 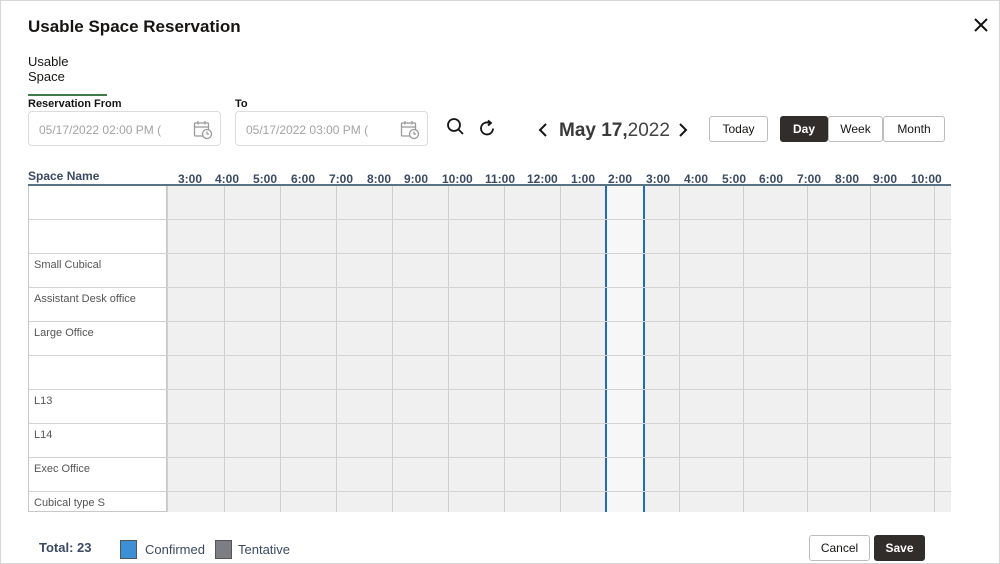 What do you see at coordinates (839, 548) in the screenshot?
I see `cancel-button: Cancel` at bounding box center [839, 548].